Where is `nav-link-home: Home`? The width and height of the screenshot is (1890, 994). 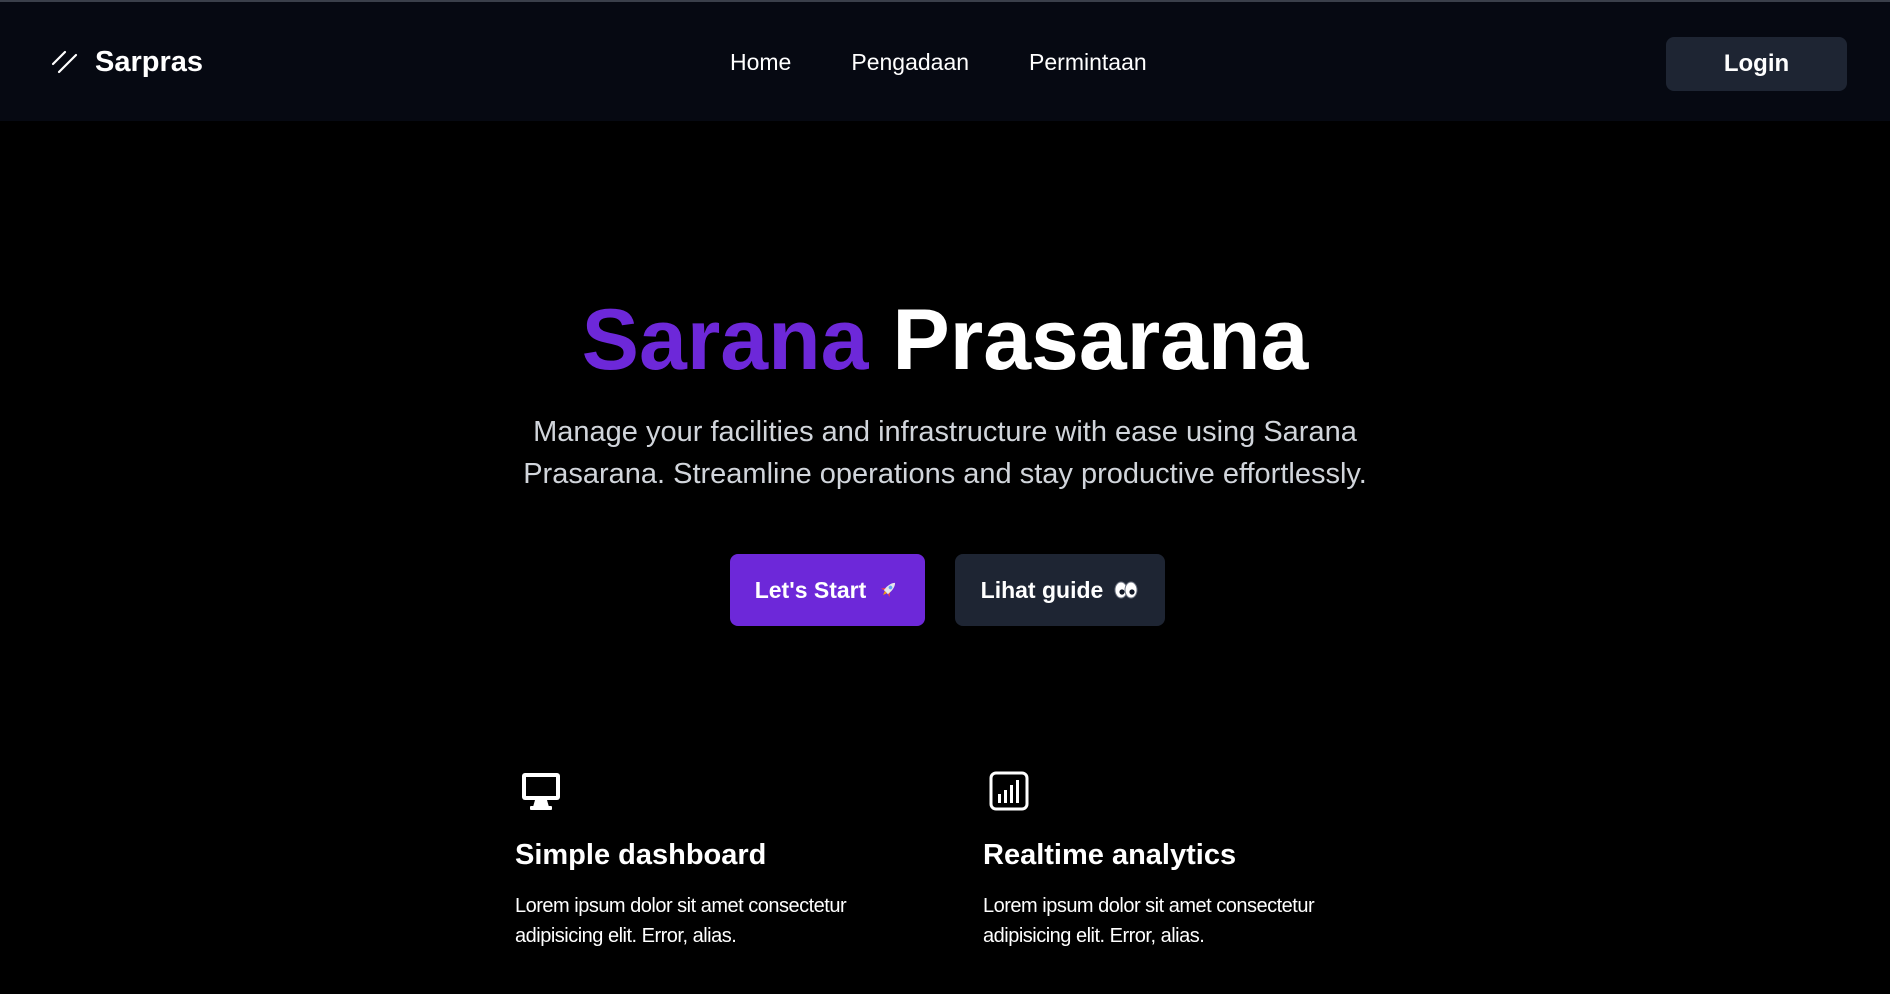 nav-link-home: Home is located at coordinates (760, 62).